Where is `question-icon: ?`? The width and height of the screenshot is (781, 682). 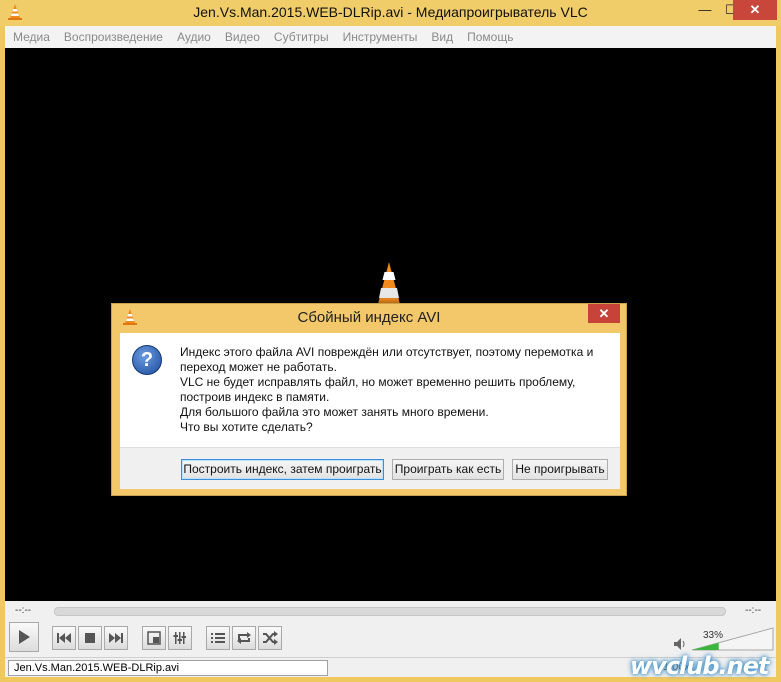
question-icon: ? is located at coordinates (147, 360).